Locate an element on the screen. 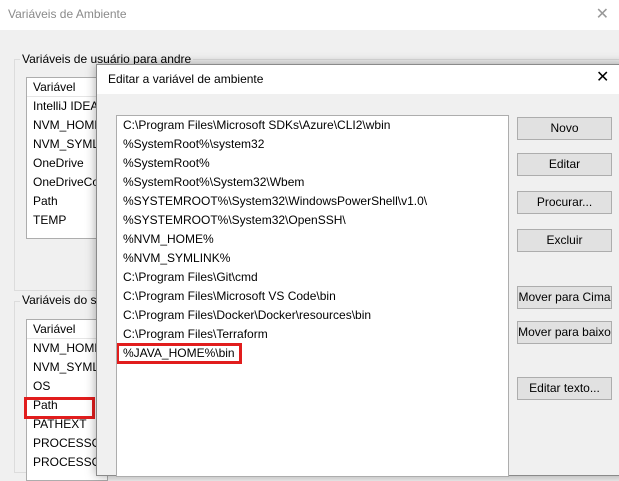 The image size is (619, 481). delete-button: Excluir is located at coordinates (564, 240).